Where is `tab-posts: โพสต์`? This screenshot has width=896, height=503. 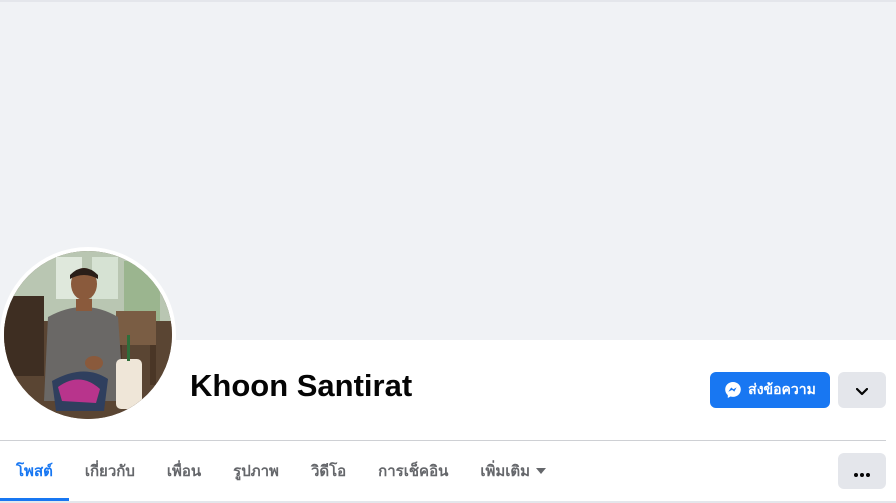 tab-posts: โพสต์ is located at coordinates (34, 471).